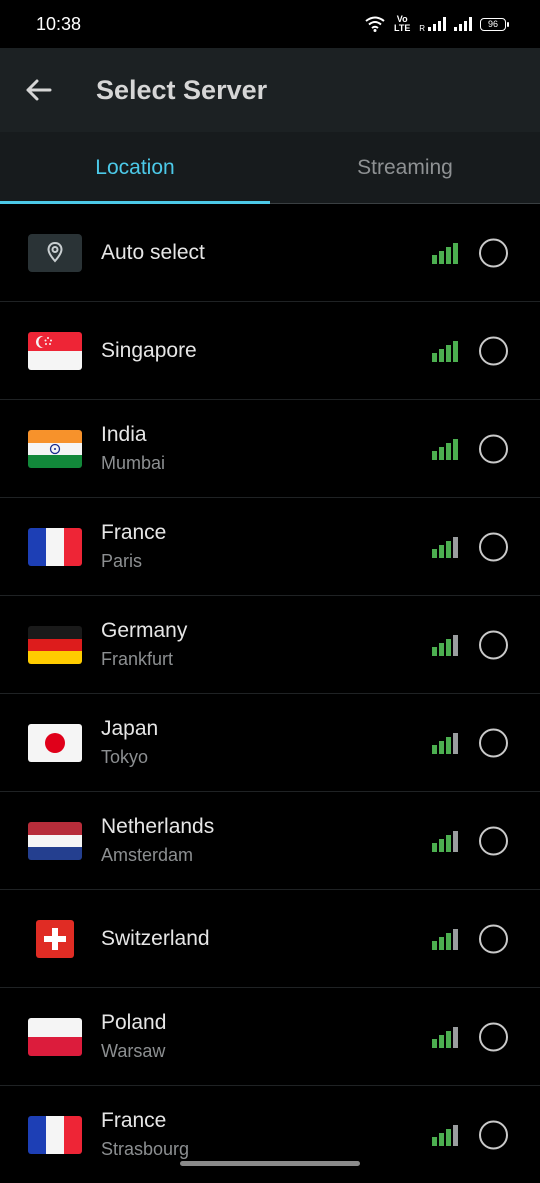  Describe the element at coordinates (135, 168) in the screenshot. I see `tab-location: Location` at that location.